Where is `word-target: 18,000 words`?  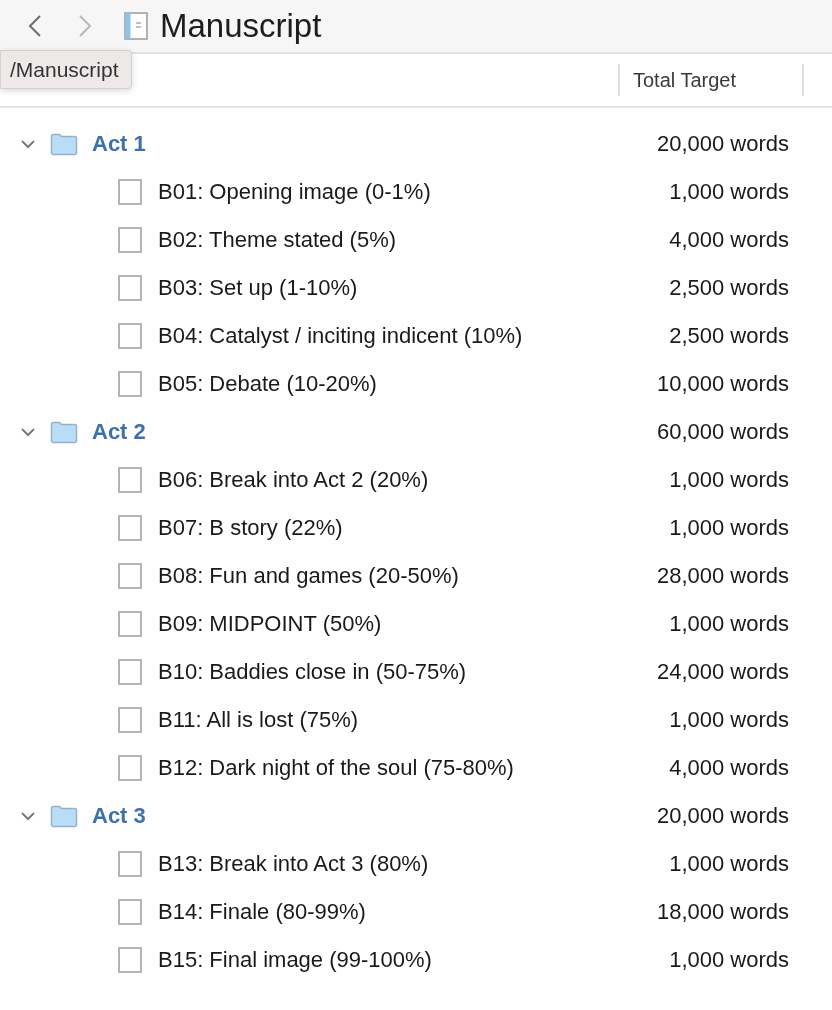 word-target: 18,000 words is located at coordinates (722, 912).